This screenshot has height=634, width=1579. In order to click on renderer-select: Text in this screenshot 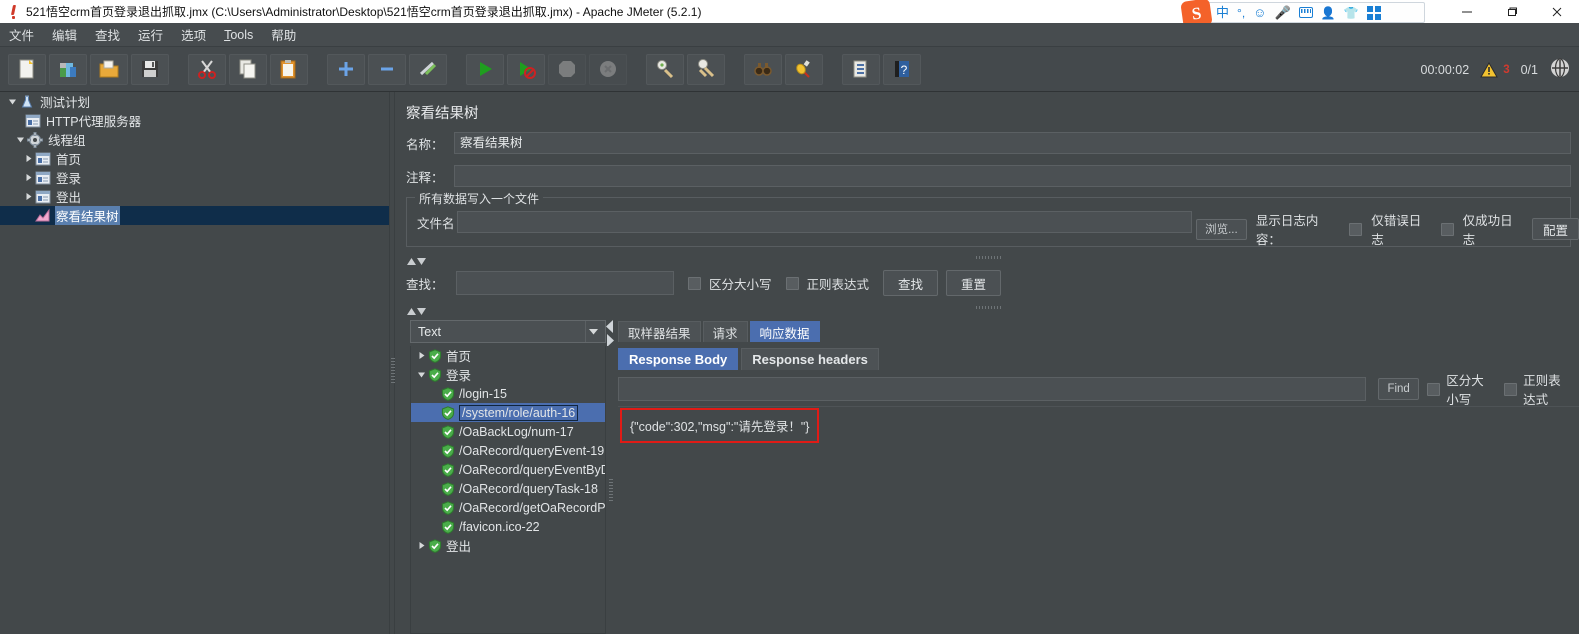, I will do `click(508, 331)`.